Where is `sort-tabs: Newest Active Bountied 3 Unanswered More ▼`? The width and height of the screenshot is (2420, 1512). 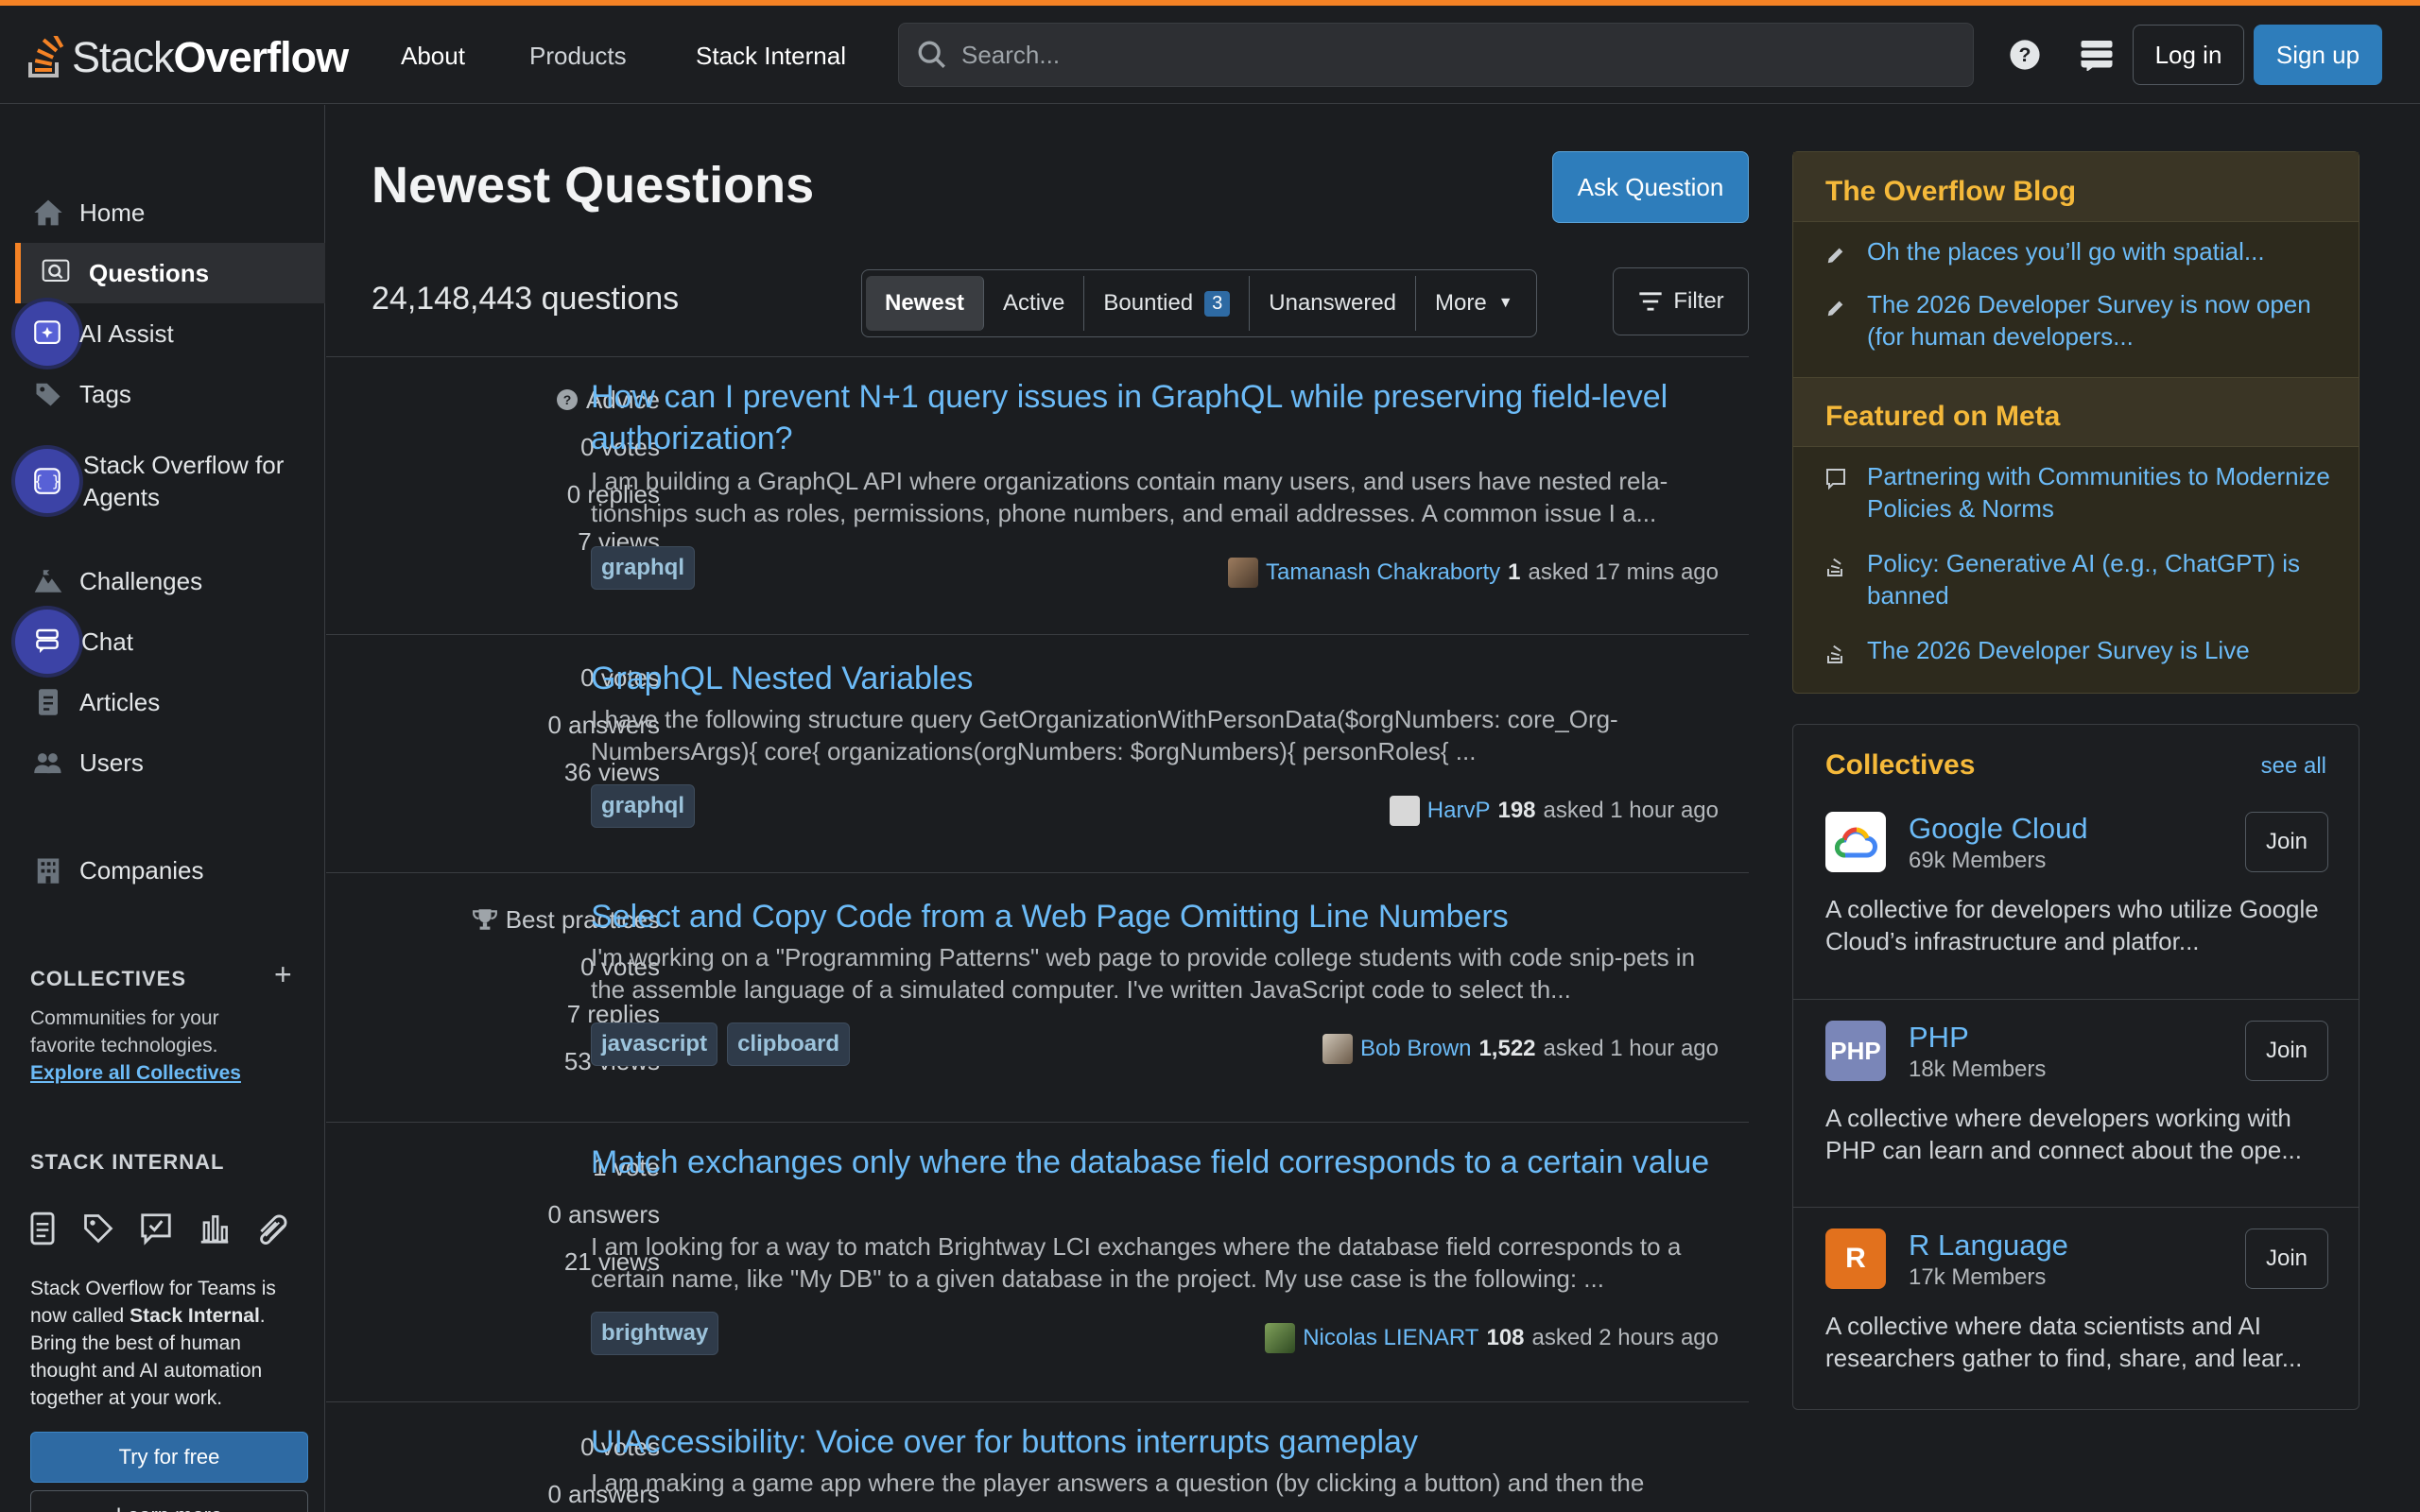 sort-tabs: Newest Active Bountied 3 Unanswered More ▼ is located at coordinates (1199, 303).